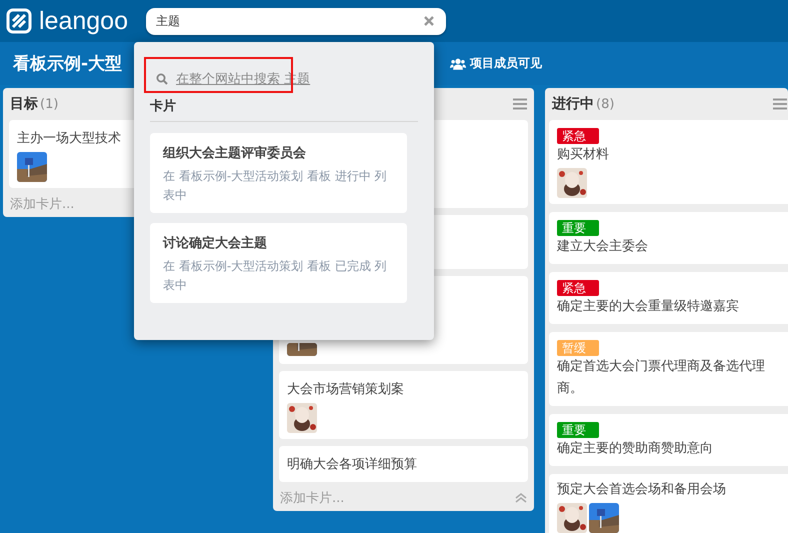 This screenshot has height=533, width=788. I want to click on tag: 暂缓, so click(578, 348).